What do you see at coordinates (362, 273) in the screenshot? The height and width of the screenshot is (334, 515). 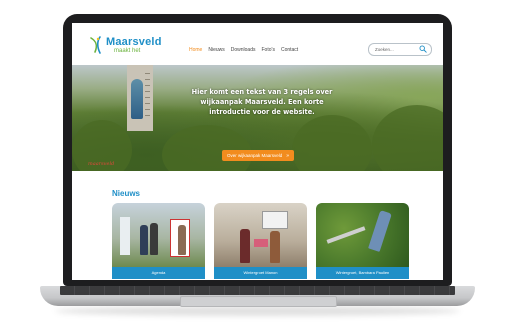 I see `news-card-label: Wintergroet, Bambara Paulien` at bounding box center [362, 273].